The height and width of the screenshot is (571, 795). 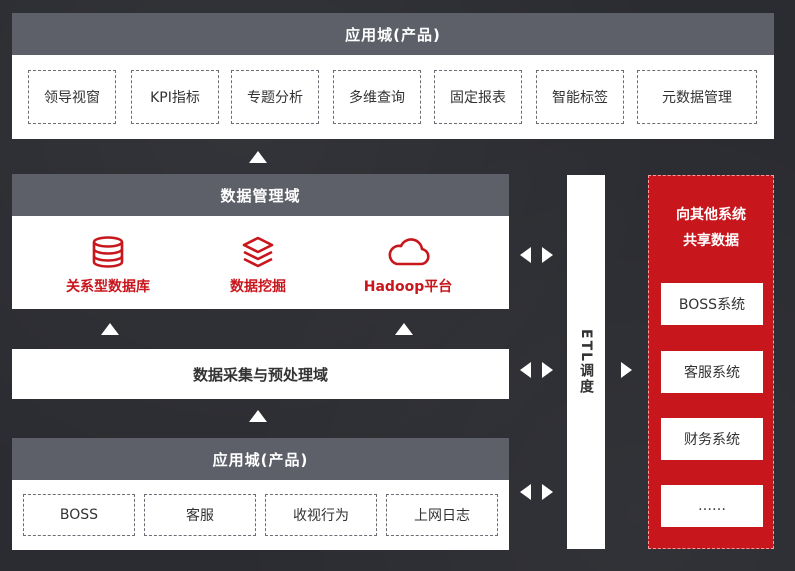 What do you see at coordinates (108, 287) in the screenshot?
I see `dm-relational-db-label: 关系型数据库` at bounding box center [108, 287].